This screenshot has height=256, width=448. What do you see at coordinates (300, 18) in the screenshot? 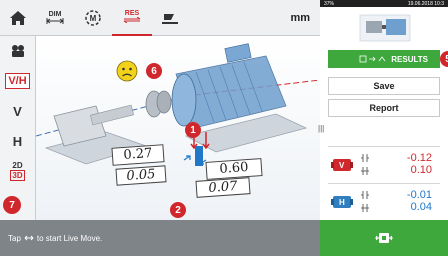
I see `units-label: mm` at bounding box center [300, 18].